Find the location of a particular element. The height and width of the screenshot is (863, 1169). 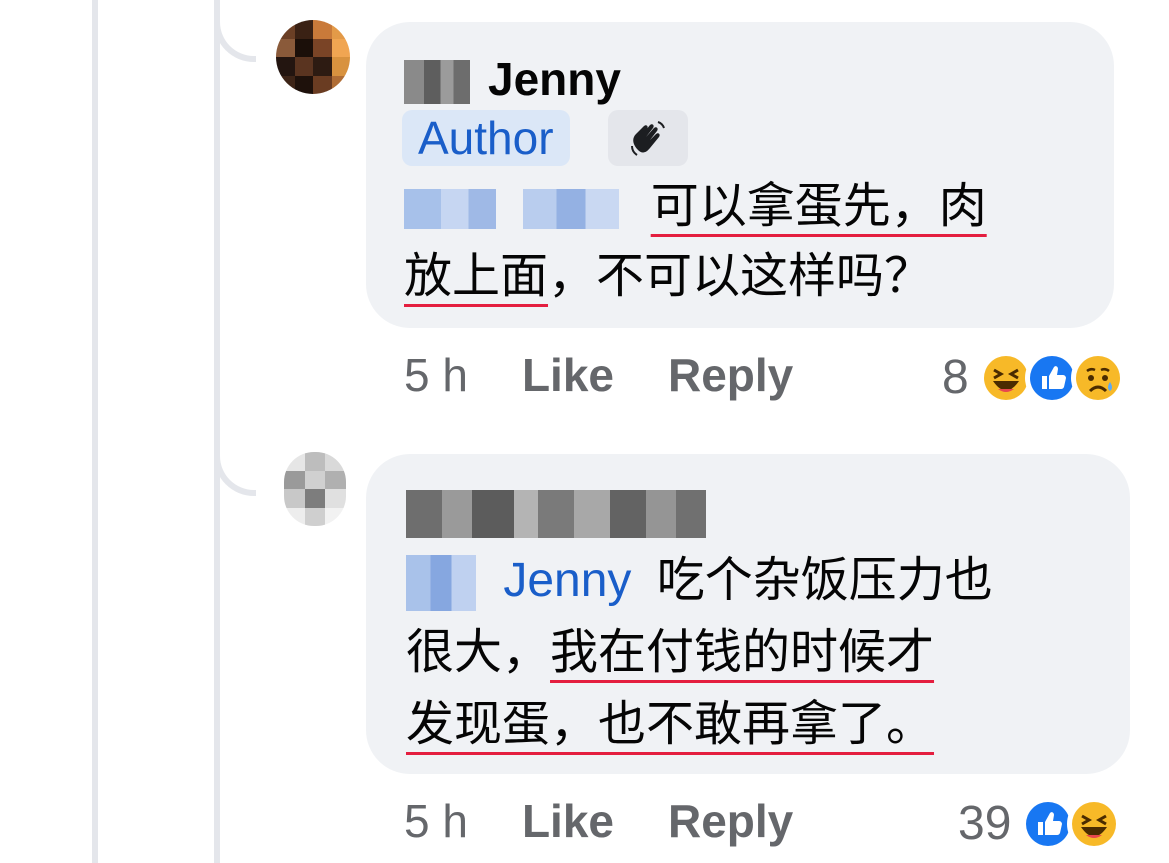

comment-text-line: 发现蛋，也不敢再拿了。 is located at coordinates (670, 725).